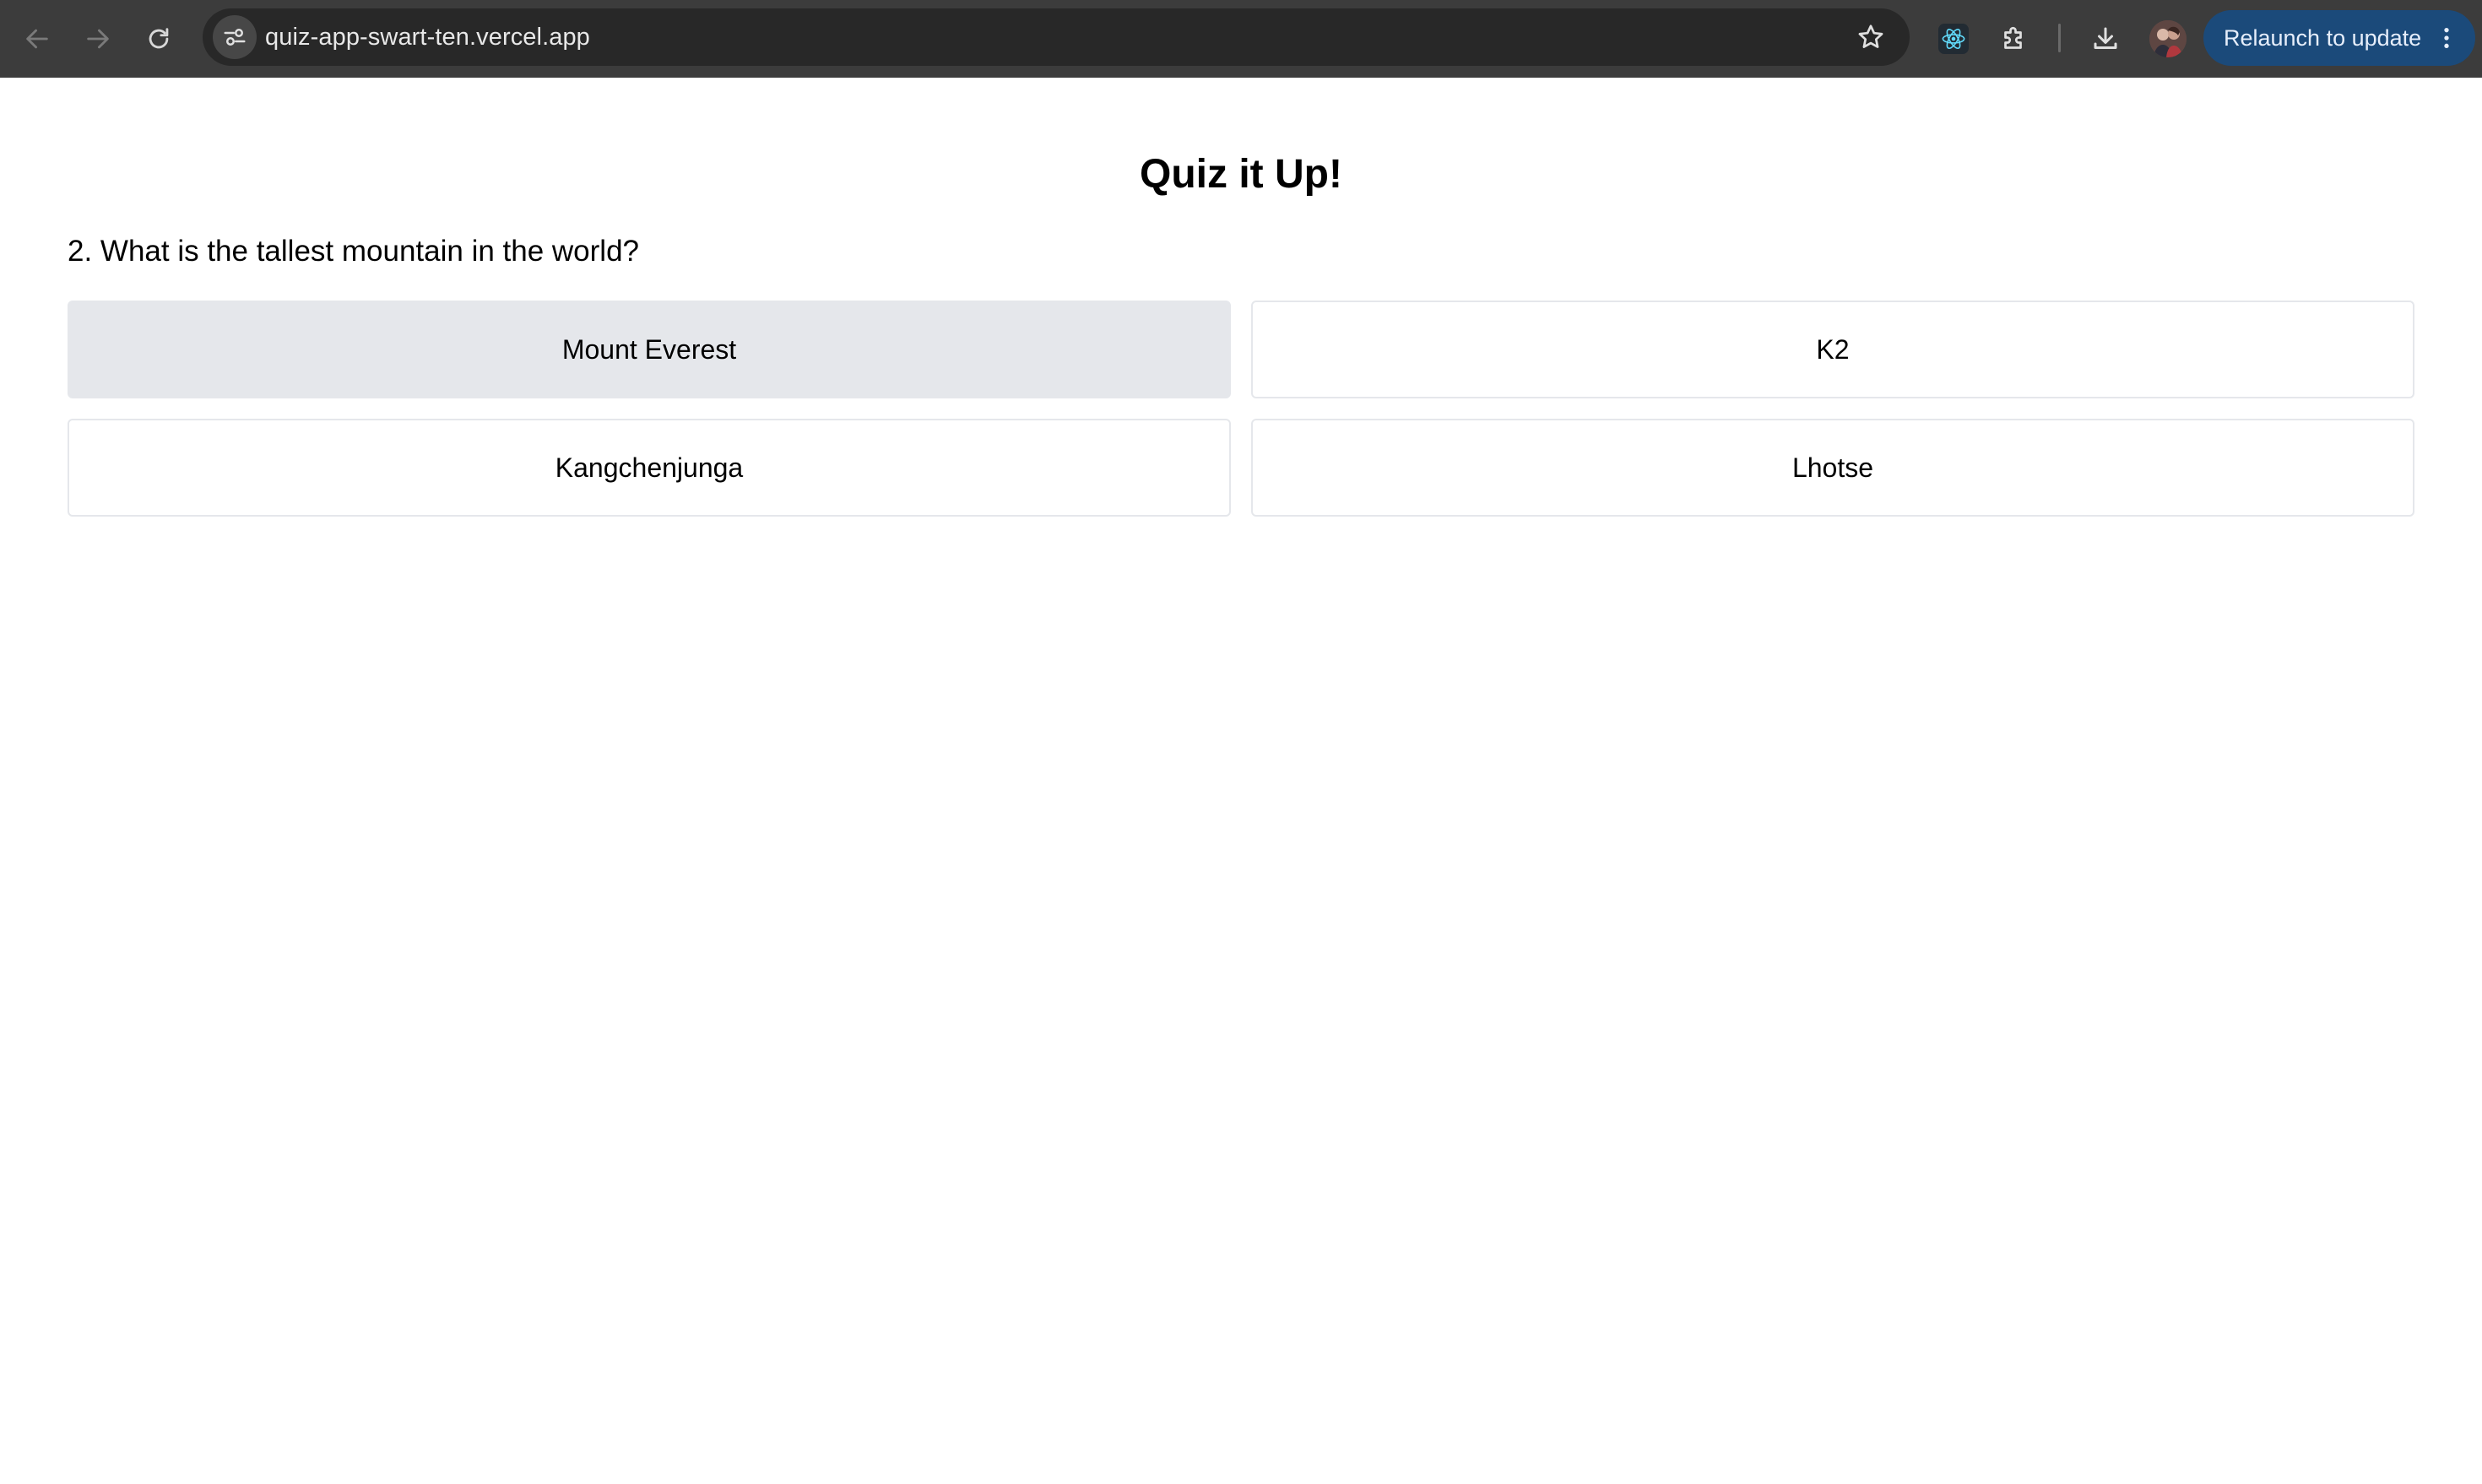 Image resolution: width=2482 pixels, height=1484 pixels. Describe the element at coordinates (1241, 409) in the screenshot. I see `answer-options: Mount Everest K2 Kangchenjunga Lhotse` at that location.